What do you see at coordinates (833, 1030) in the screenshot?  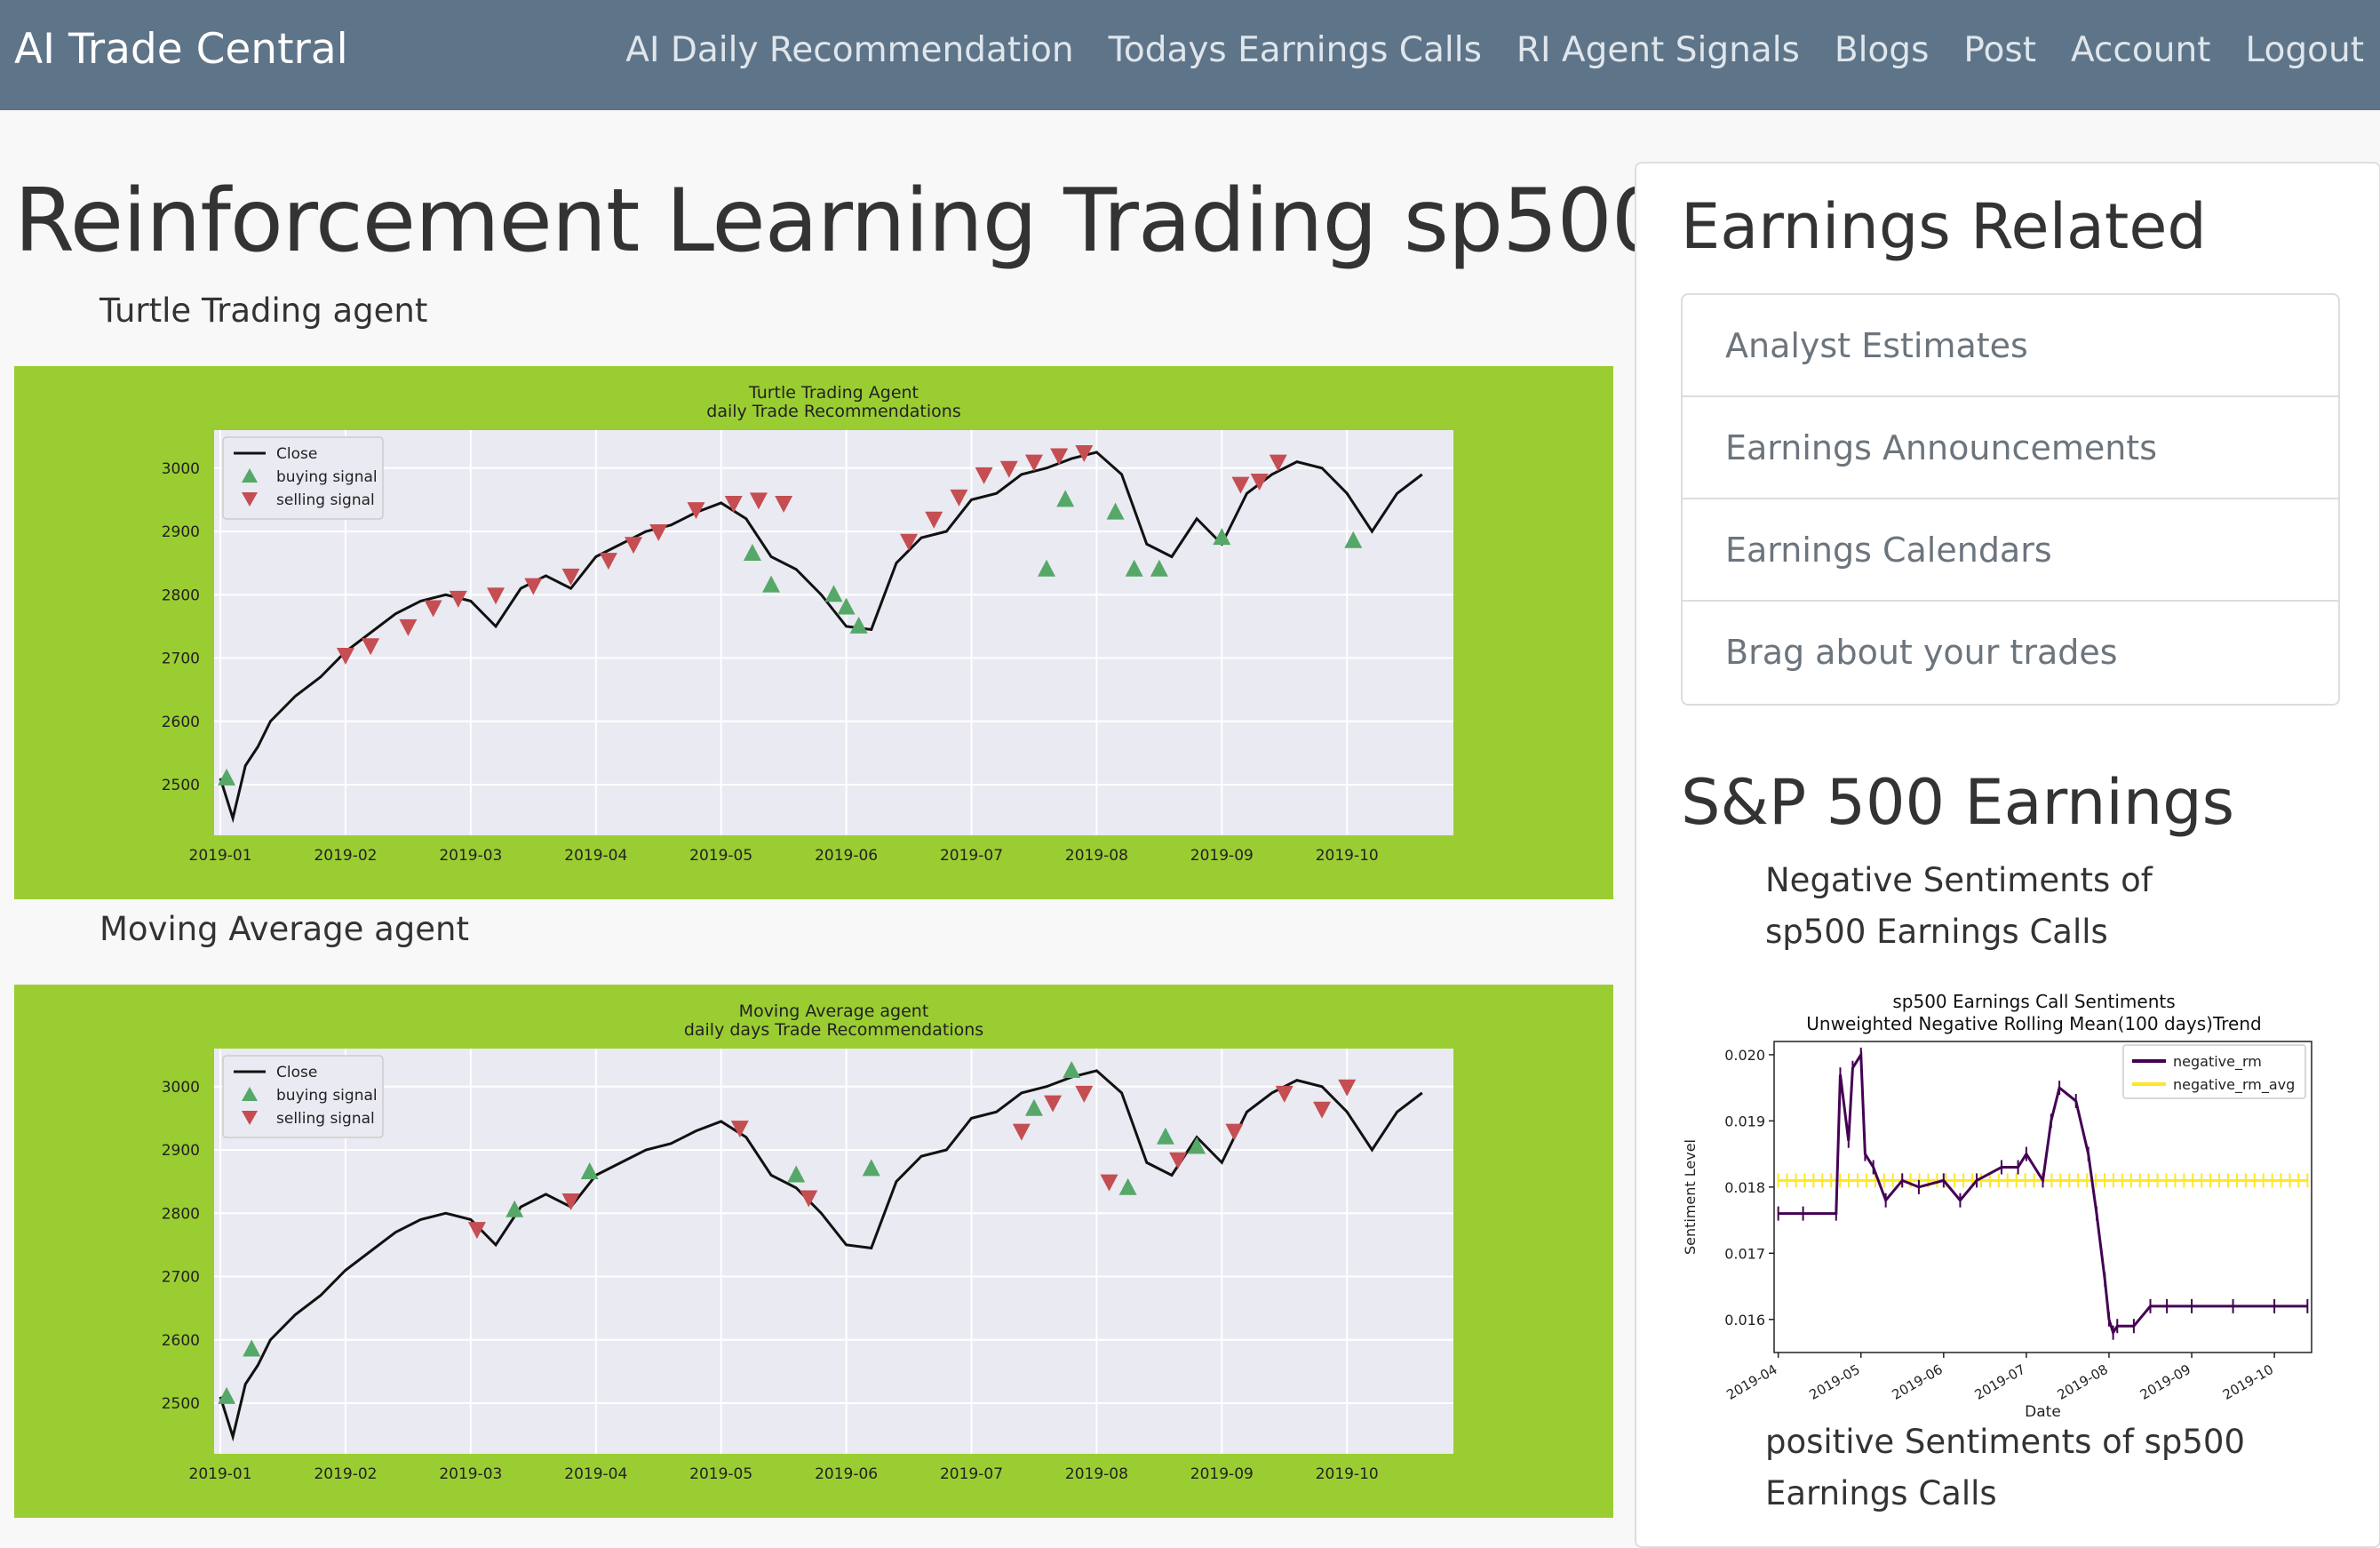 I see `chart-title: daily days Trade Recommendations` at bounding box center [833, 1030].